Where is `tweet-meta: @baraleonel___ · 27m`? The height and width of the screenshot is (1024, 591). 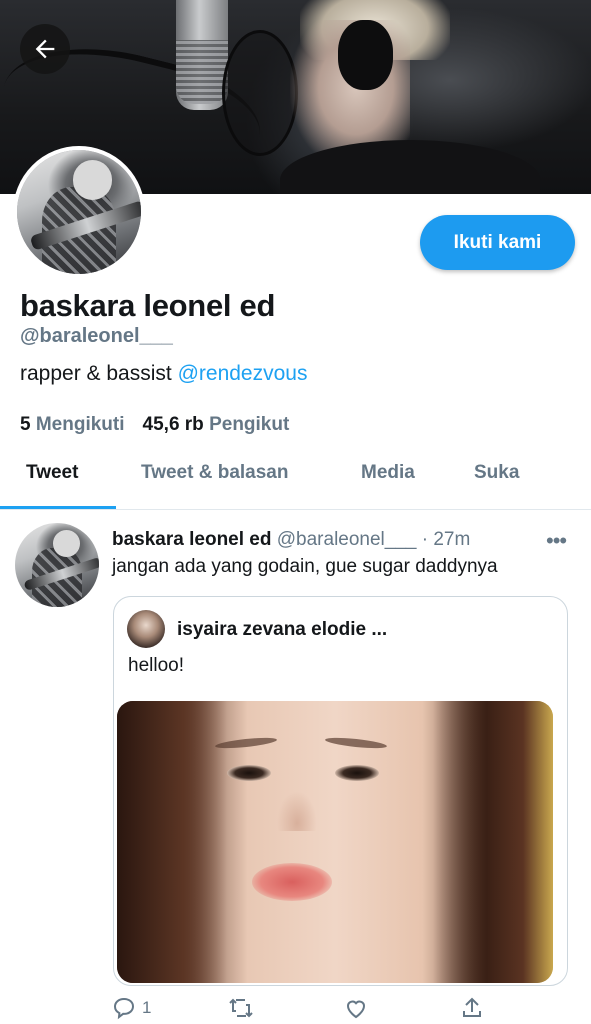
tweet-meta: @baraleonel___ · 27m is located at coordinates (373, 539).